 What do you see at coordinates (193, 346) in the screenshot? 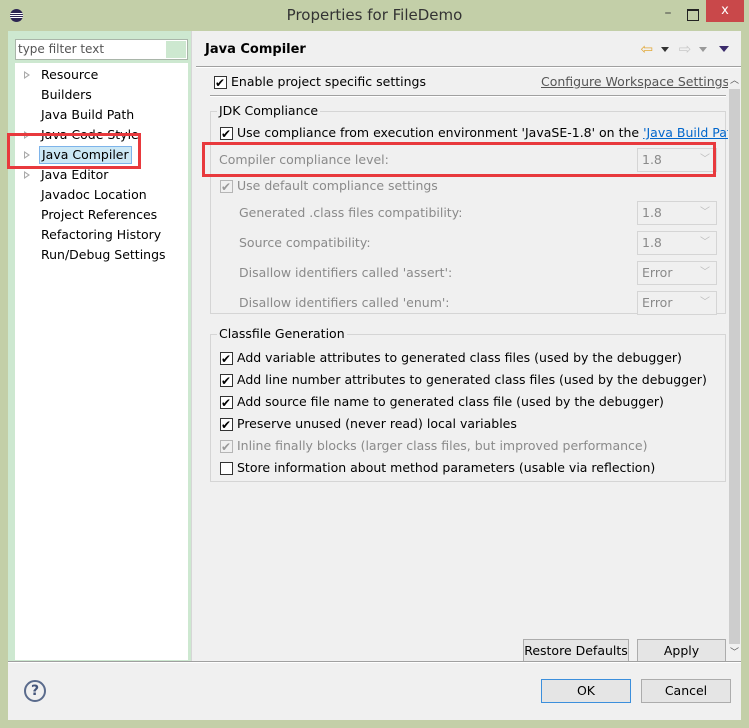
I see `pane-splitter` at bounding box center [193, 346].